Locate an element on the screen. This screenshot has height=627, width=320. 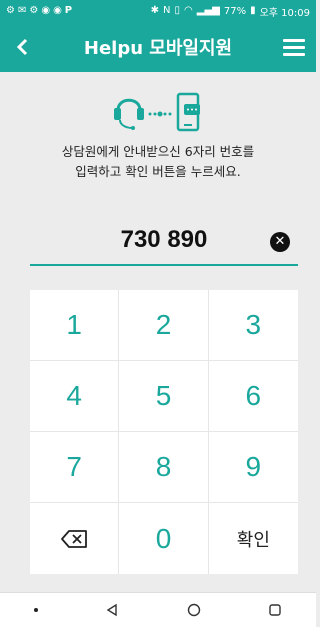
phone-chat-icon is located at coordinates (188, 112).